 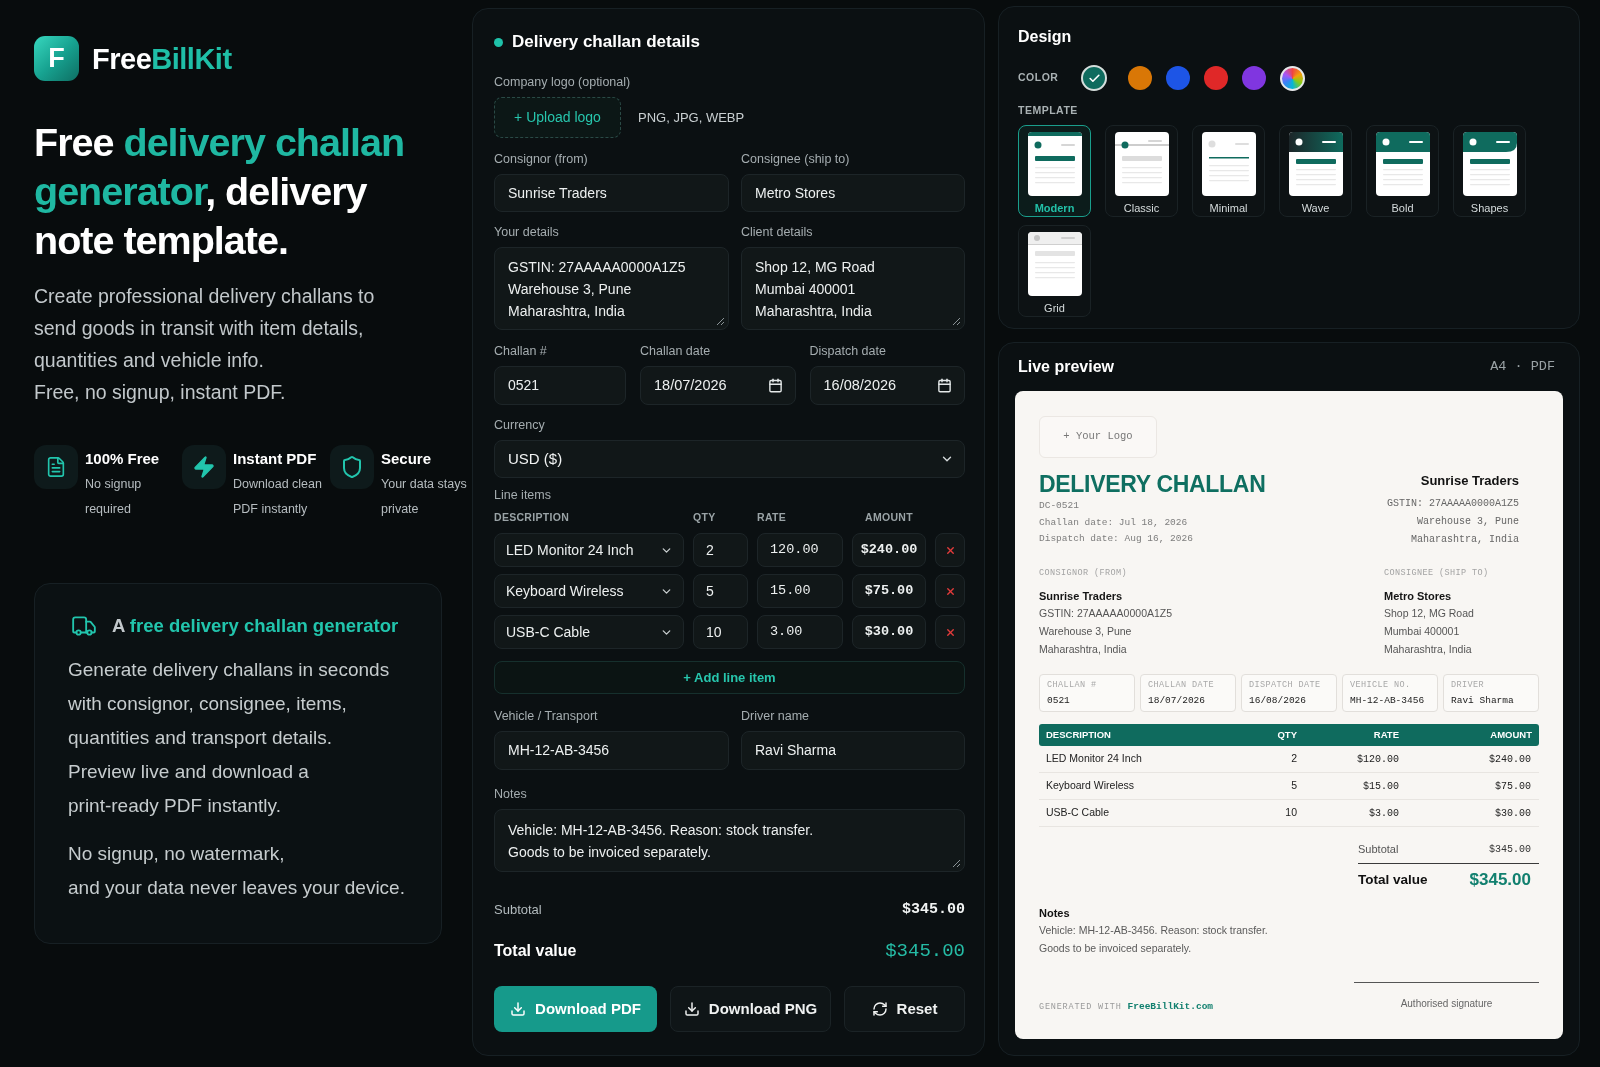 I want to click on reset-button: Reset, so click(x=904, y=1009).